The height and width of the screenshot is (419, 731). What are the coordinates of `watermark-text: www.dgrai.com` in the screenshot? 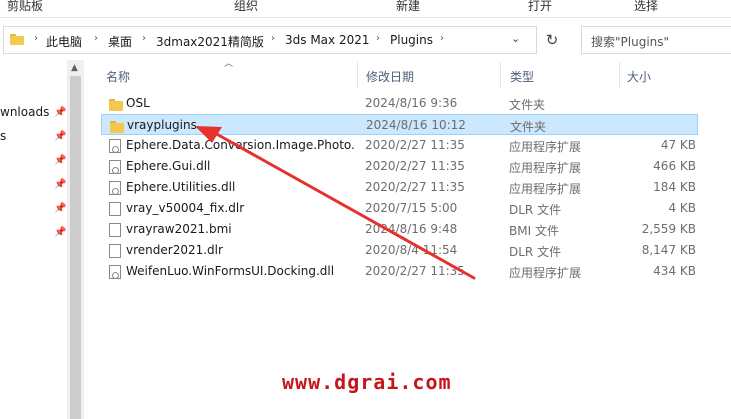 It's located at (367, 382).